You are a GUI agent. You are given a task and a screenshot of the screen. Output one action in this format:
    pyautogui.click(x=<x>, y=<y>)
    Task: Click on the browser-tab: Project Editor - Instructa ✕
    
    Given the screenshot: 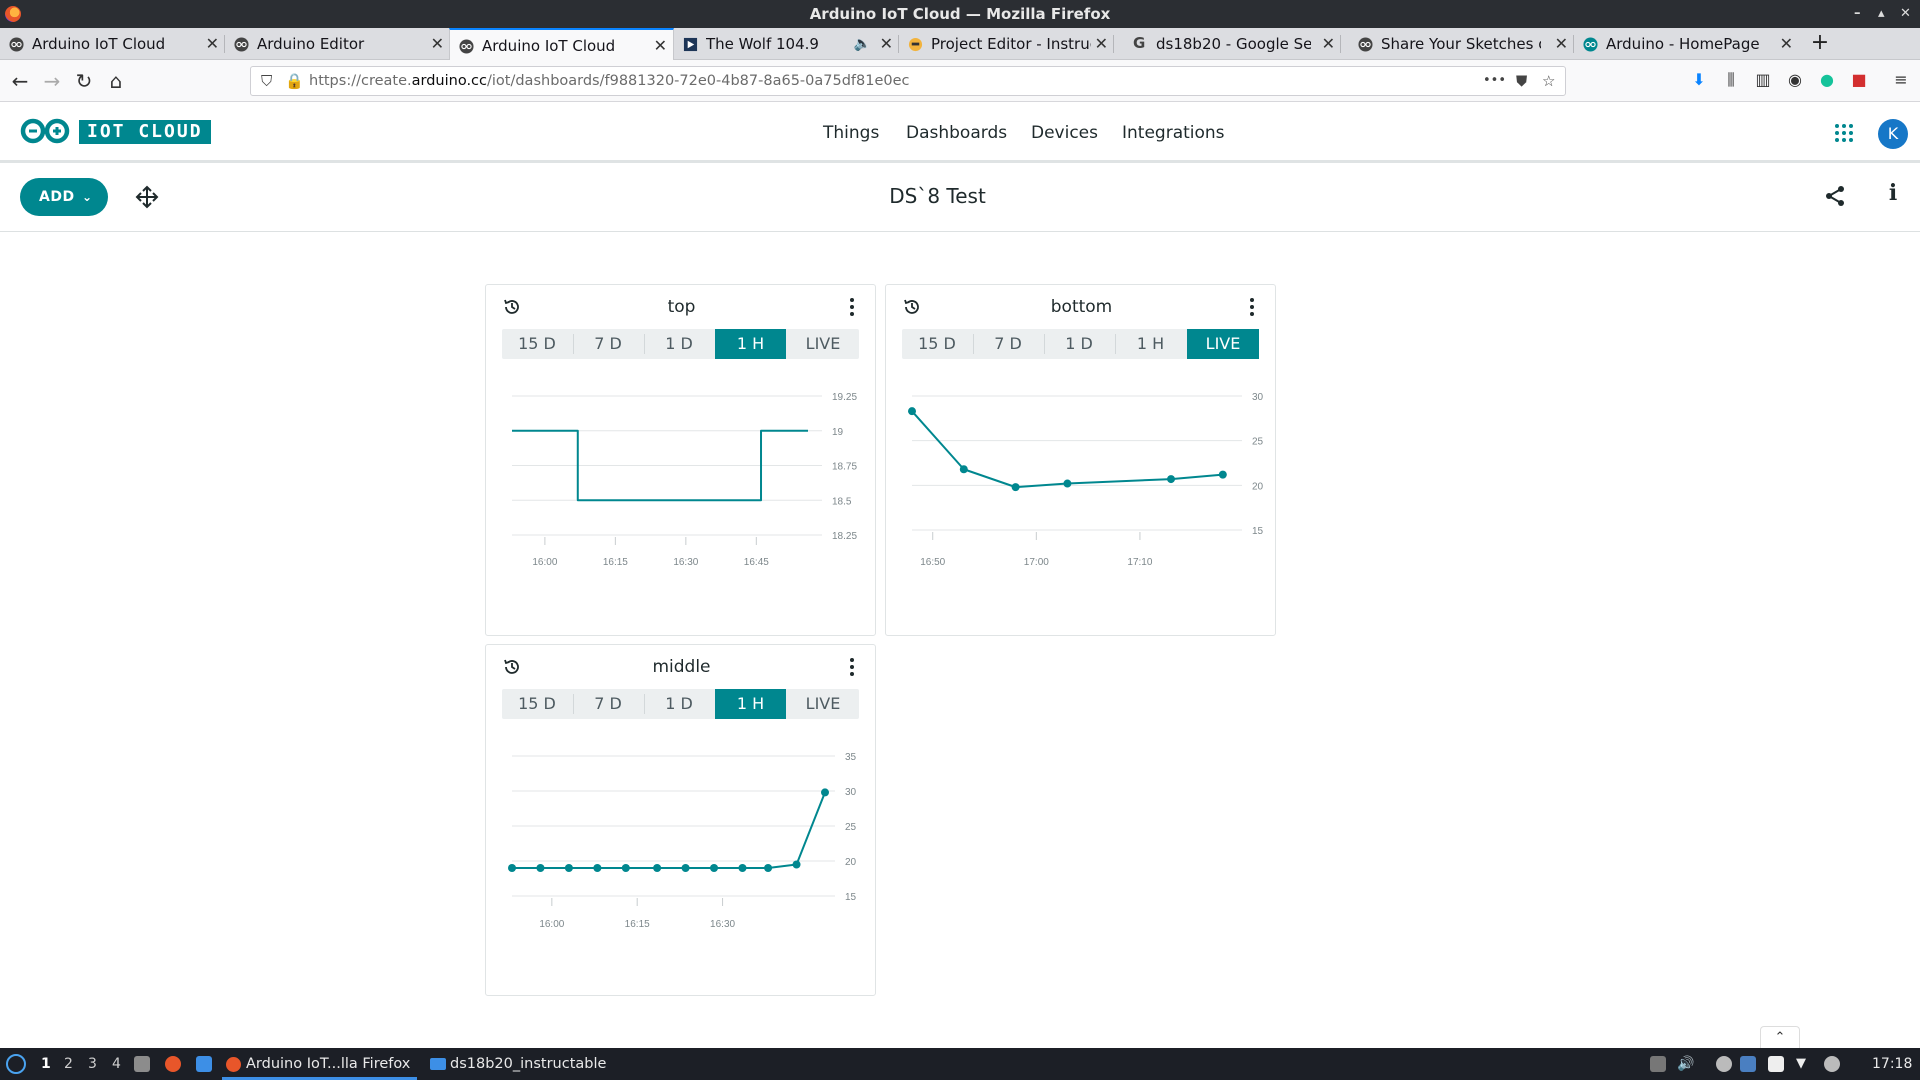 What is the action you would take?
    pyautogui.click(x=1006, y=44)
    